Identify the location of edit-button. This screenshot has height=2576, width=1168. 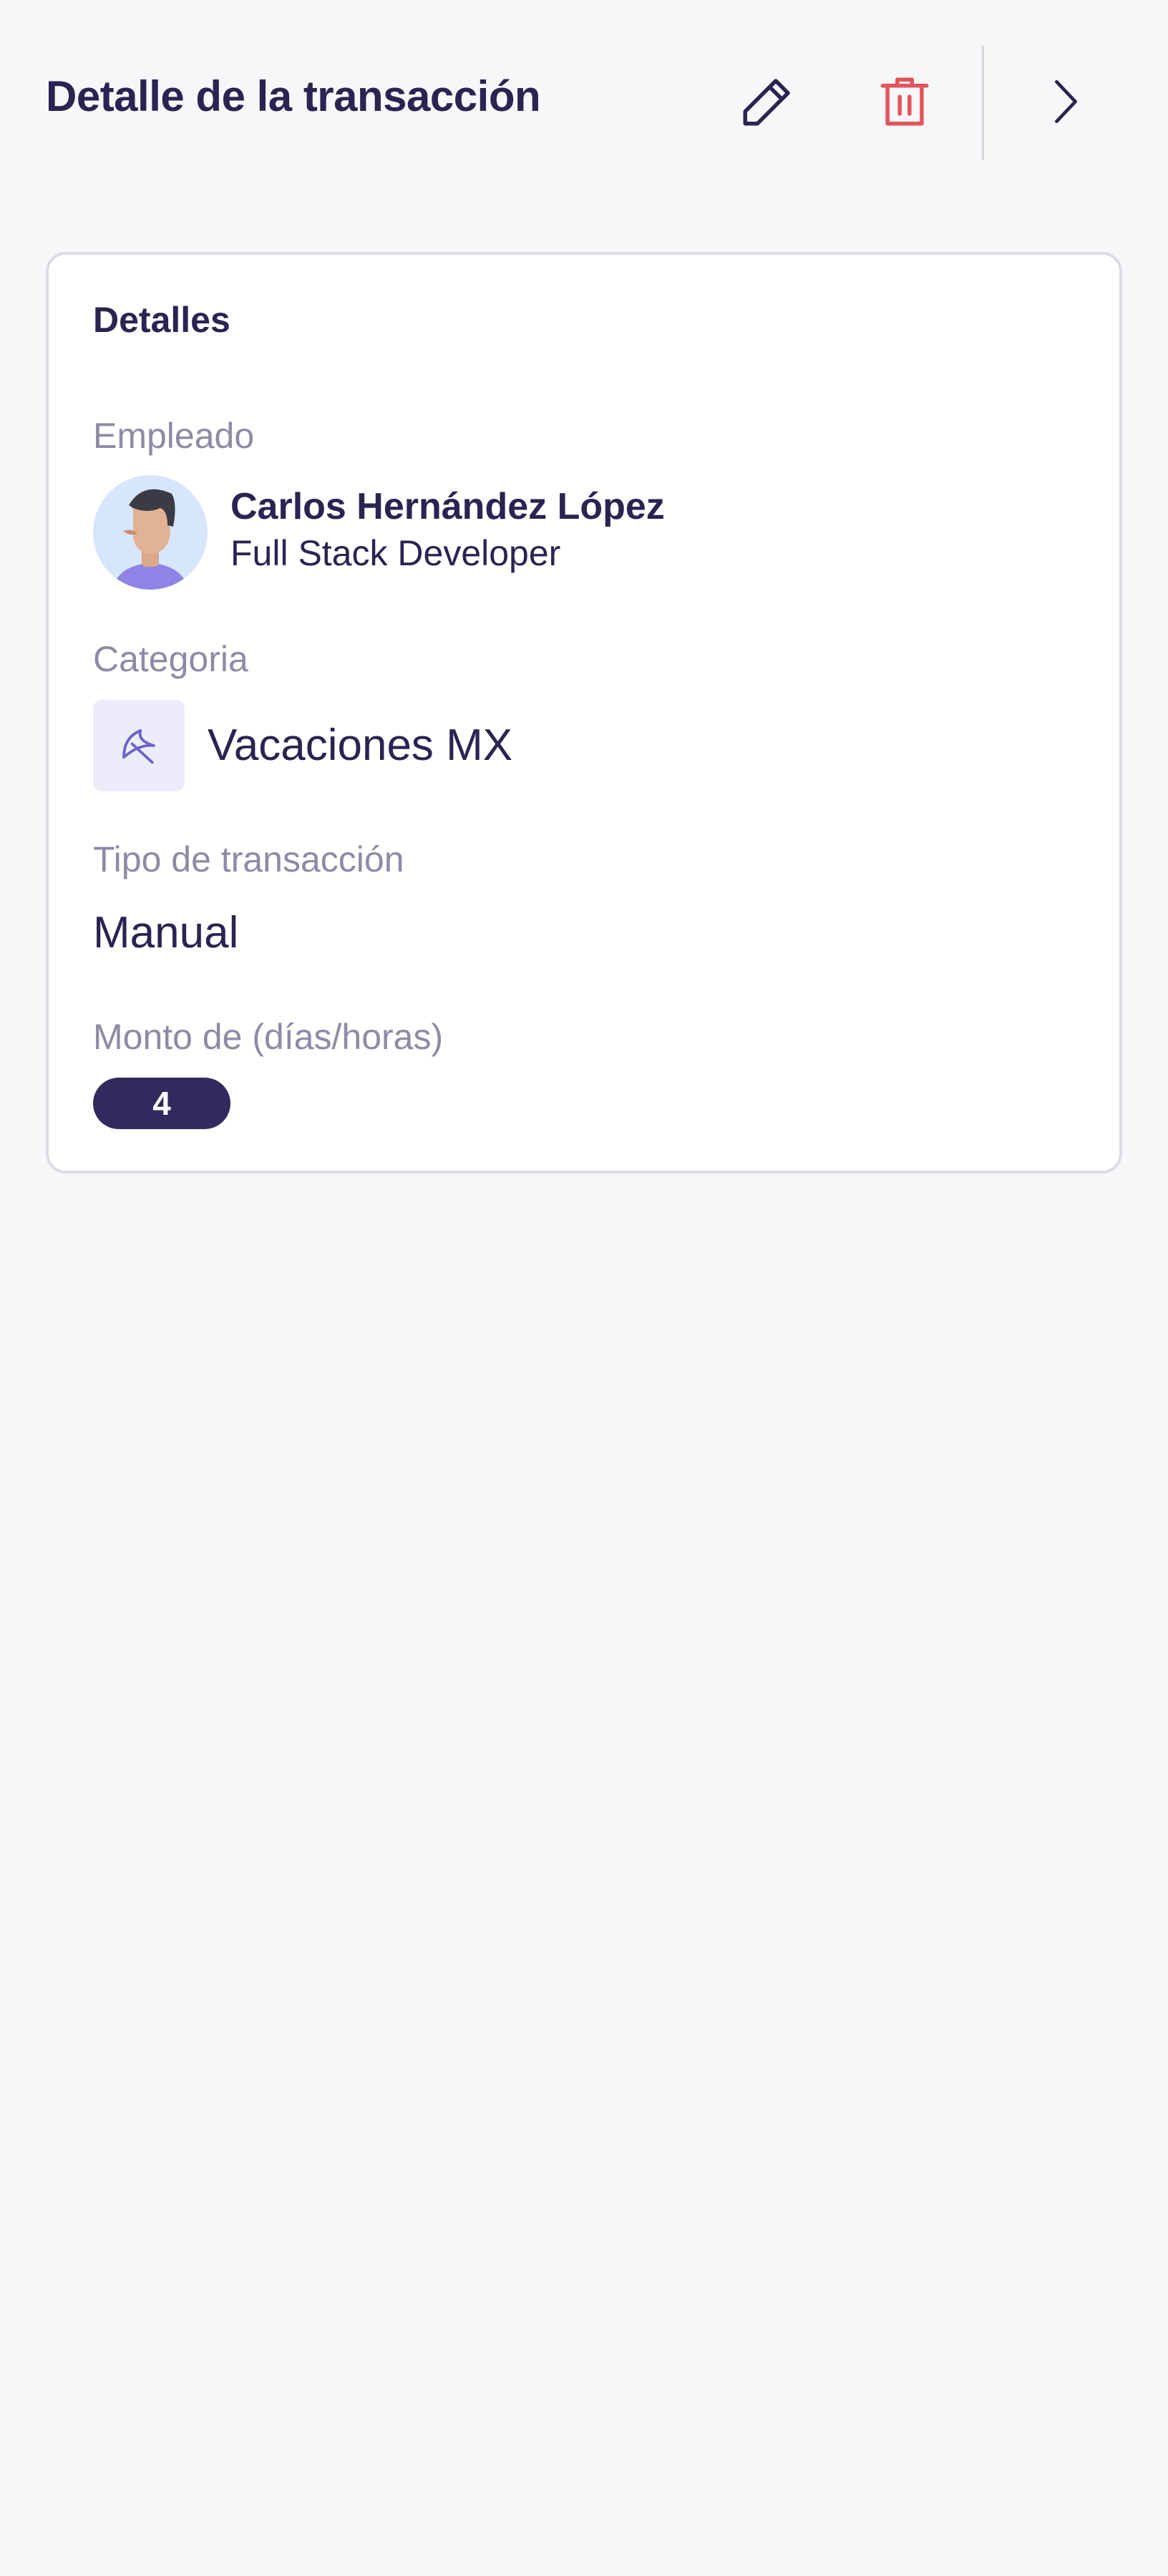
(767, 101).